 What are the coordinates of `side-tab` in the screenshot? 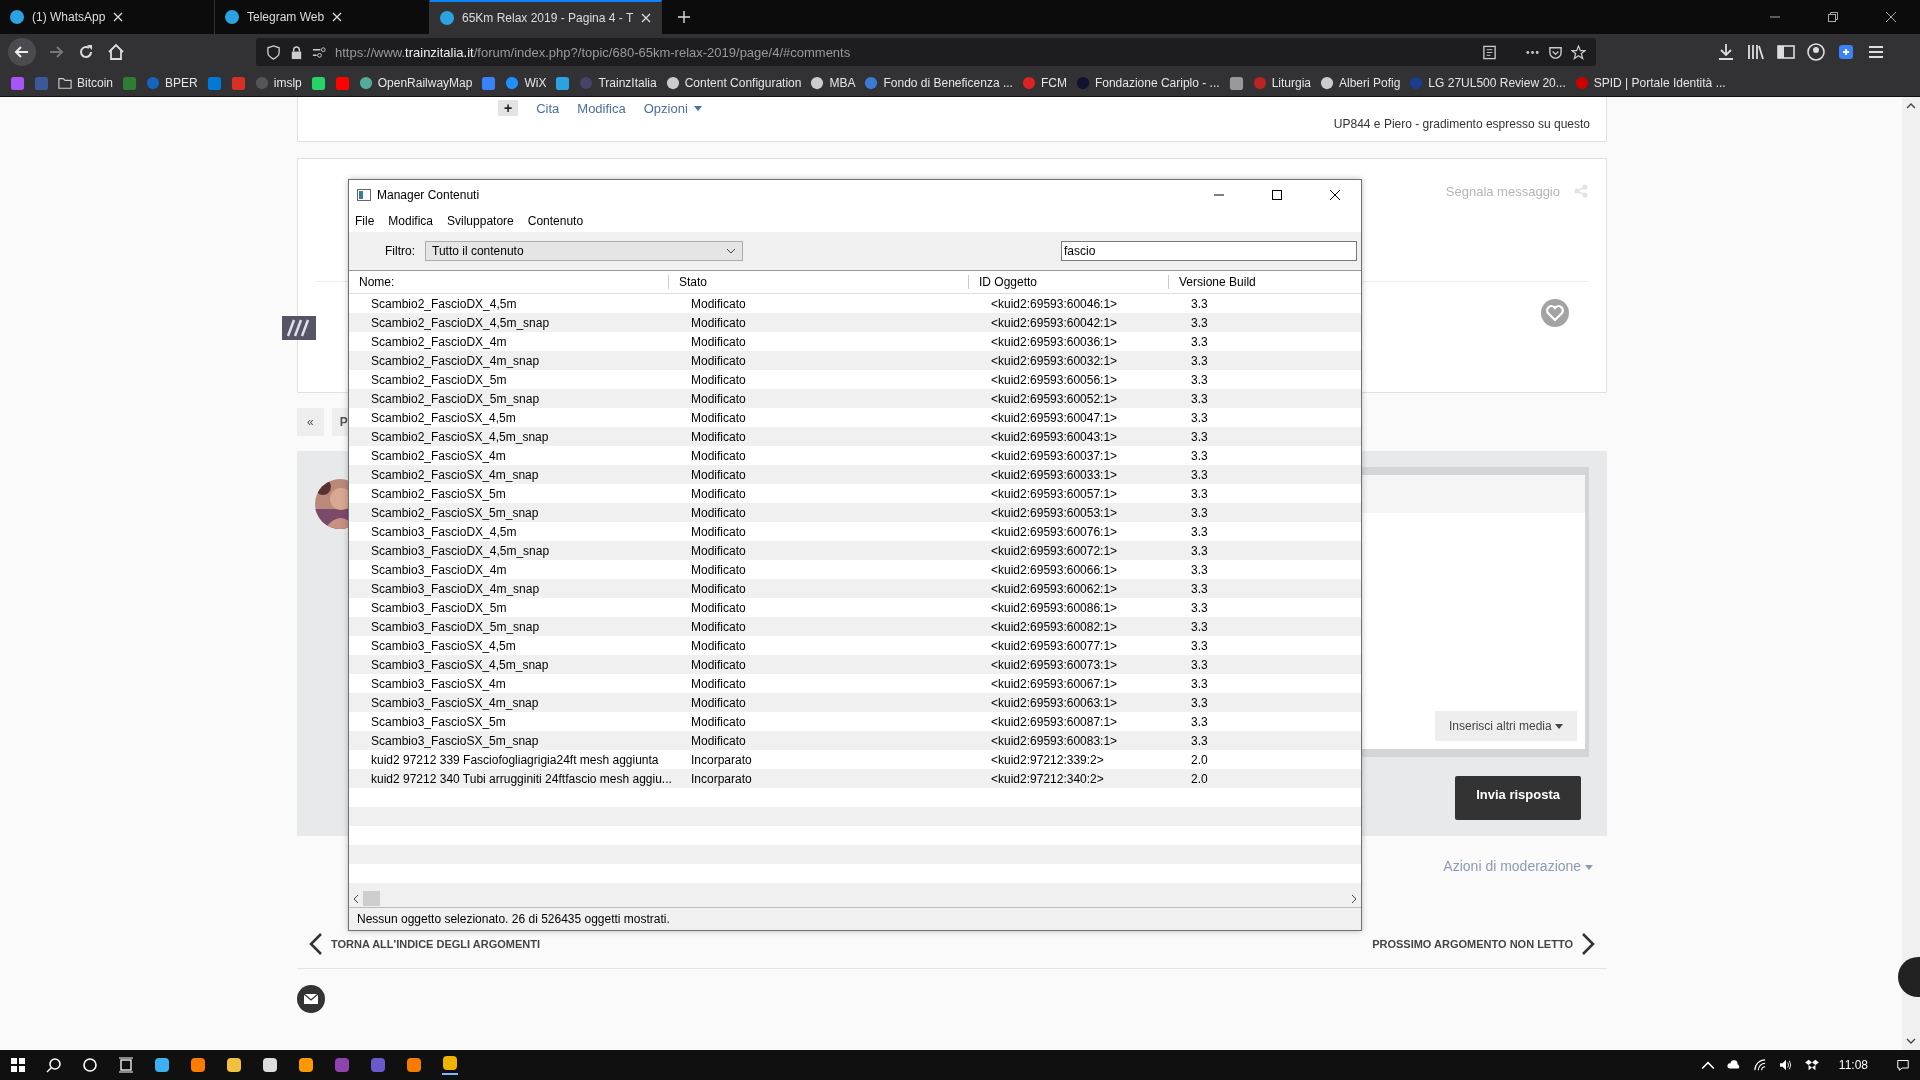 It's located at (1909, 977).